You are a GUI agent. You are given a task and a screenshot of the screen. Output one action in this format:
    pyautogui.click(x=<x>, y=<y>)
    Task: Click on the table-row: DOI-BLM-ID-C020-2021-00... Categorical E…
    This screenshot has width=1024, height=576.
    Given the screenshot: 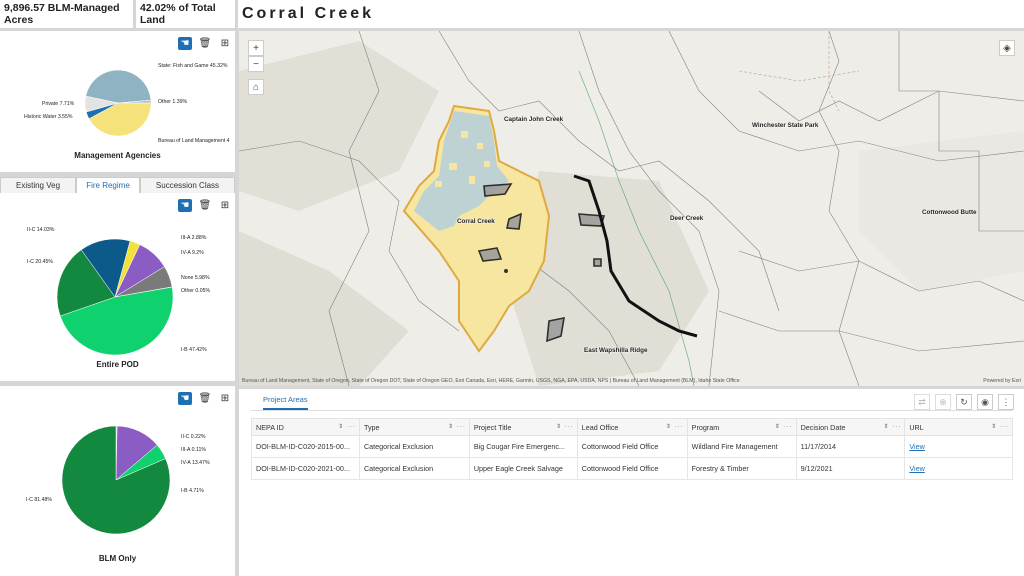 What is the action you would take?
    pyautogui.click(x=632, y=468)
    